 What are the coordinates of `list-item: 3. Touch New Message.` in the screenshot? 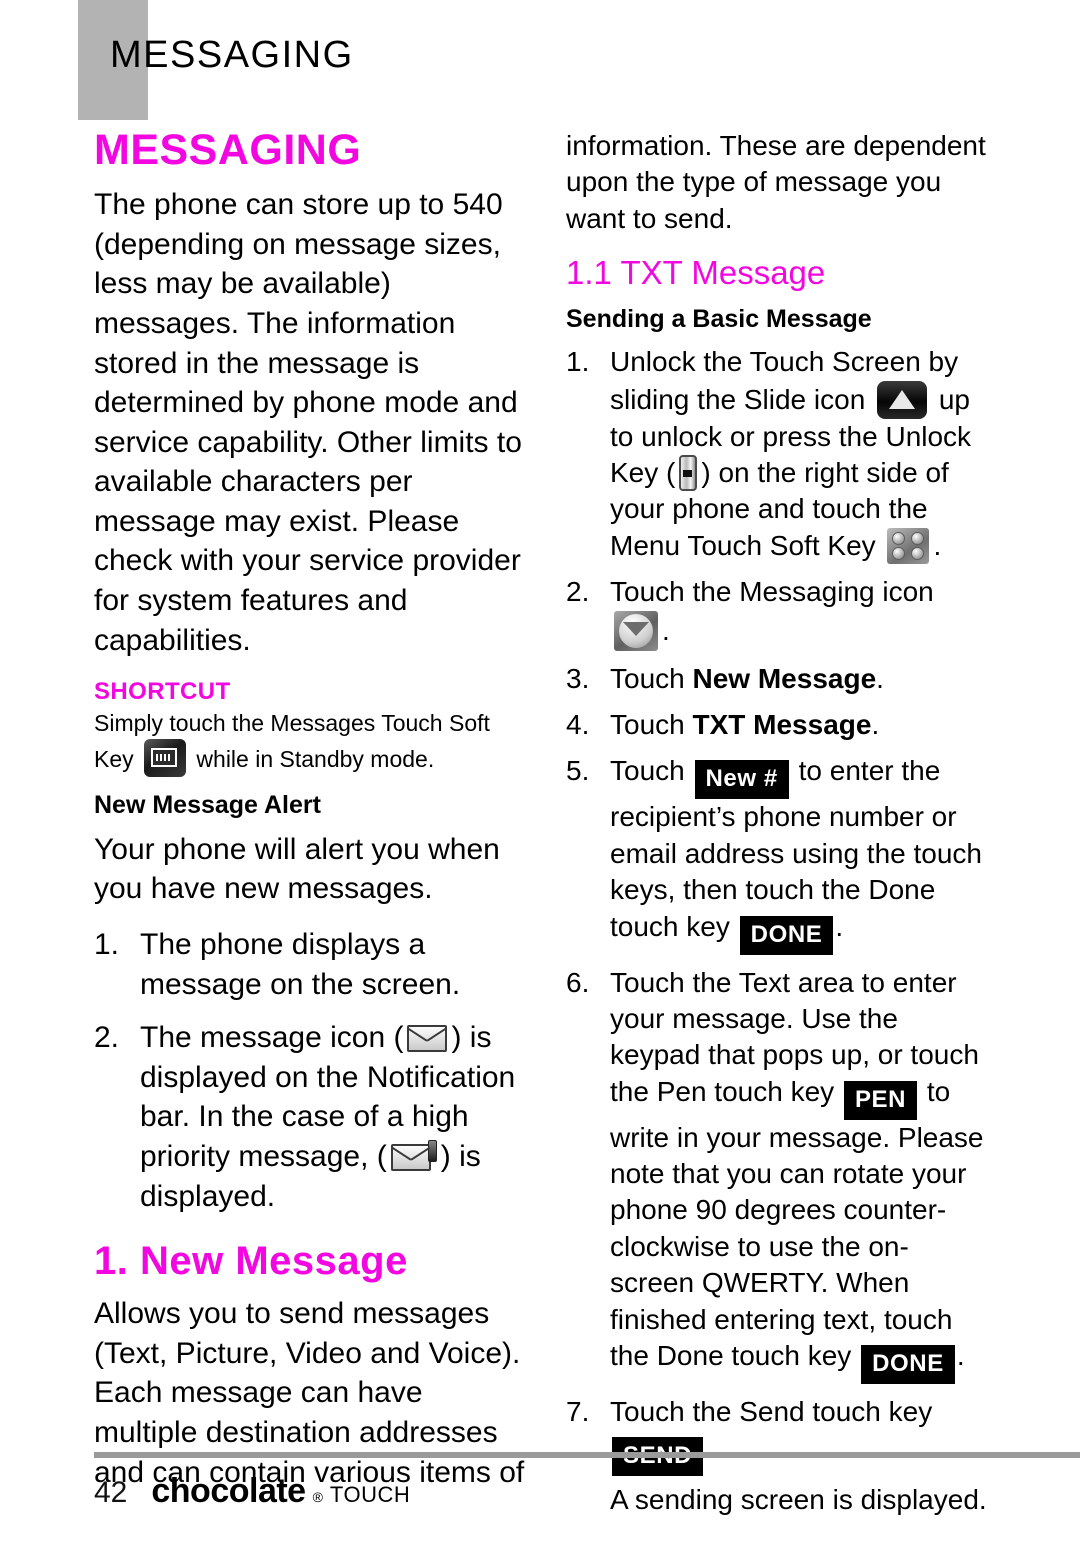 It's located at (778, 679).